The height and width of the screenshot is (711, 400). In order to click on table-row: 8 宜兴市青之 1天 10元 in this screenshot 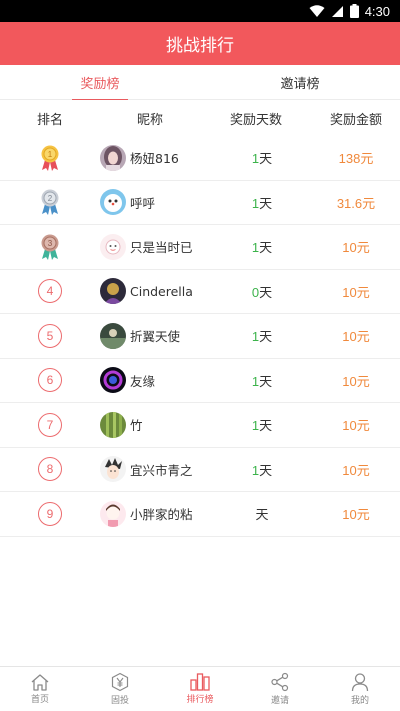, I will do `click(200, 470)`.